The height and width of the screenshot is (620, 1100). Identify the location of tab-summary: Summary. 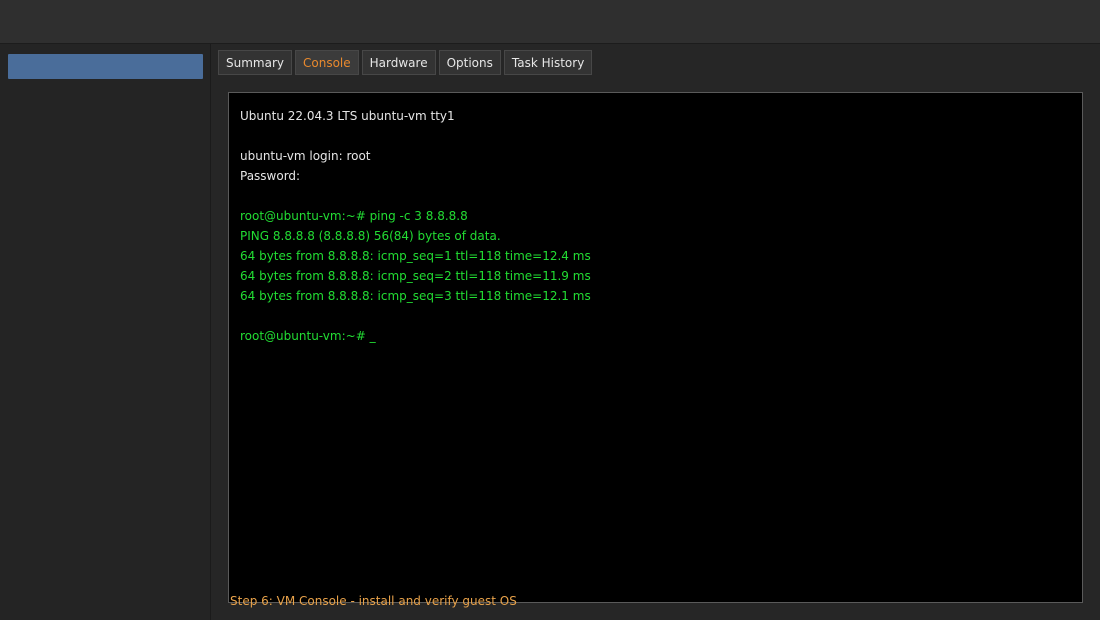
(255, 62).